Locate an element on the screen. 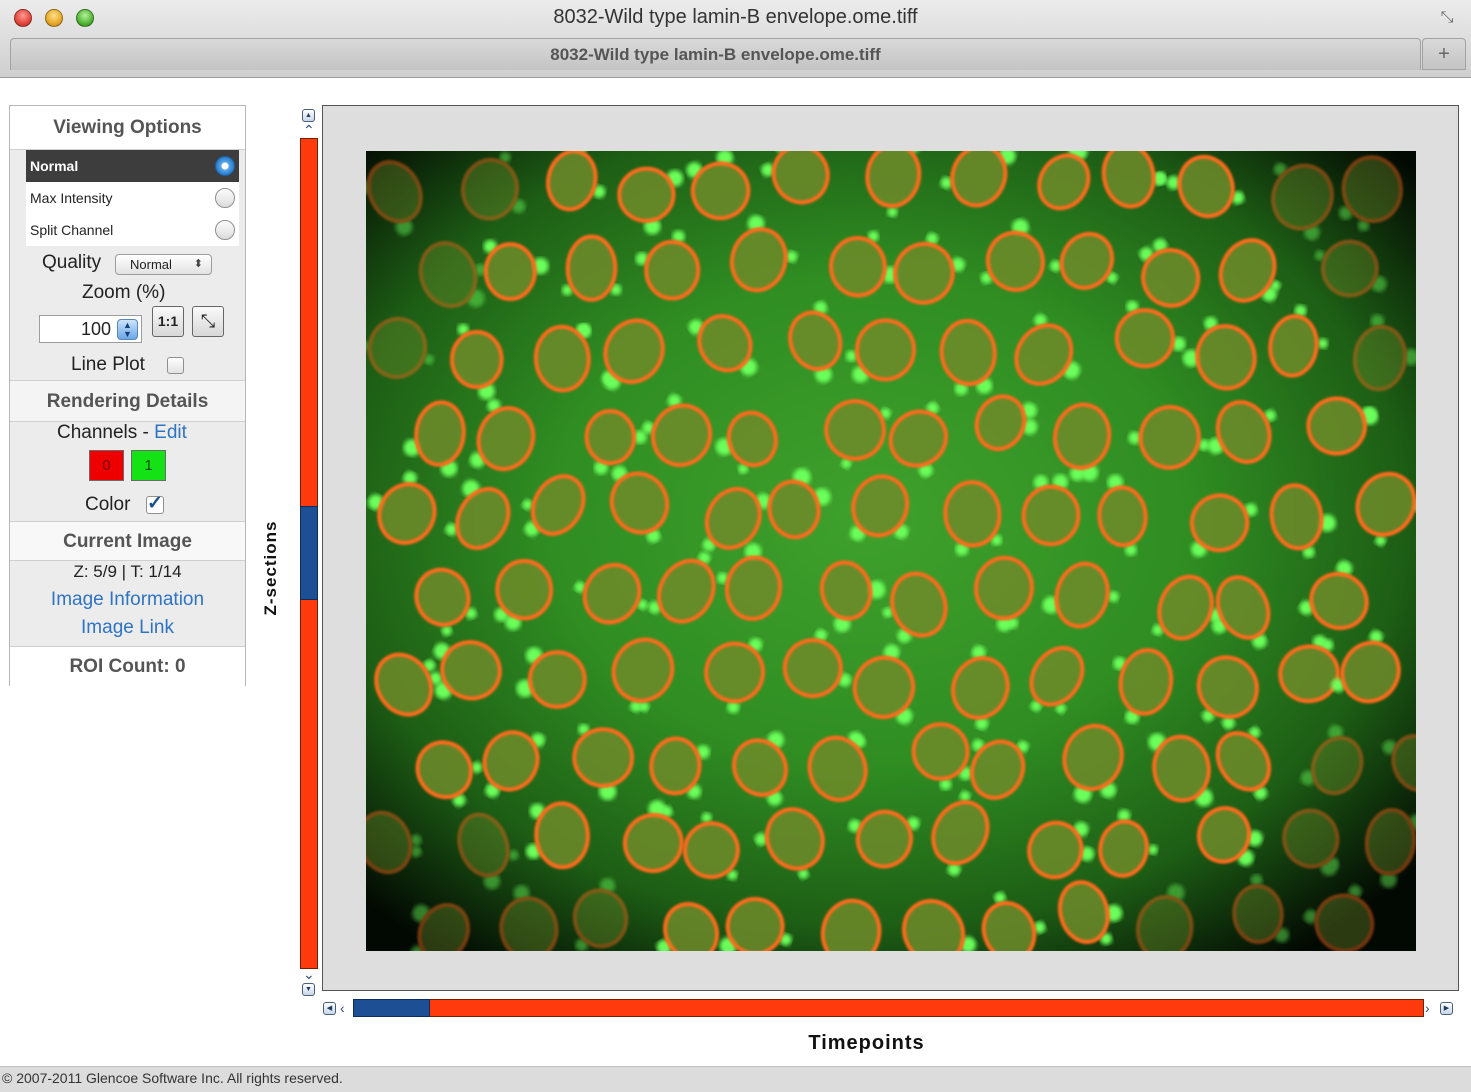 This screenshot has height=1092, width=1471. chevron-down-icon: ⌄ is located at coordinates (309, 974).